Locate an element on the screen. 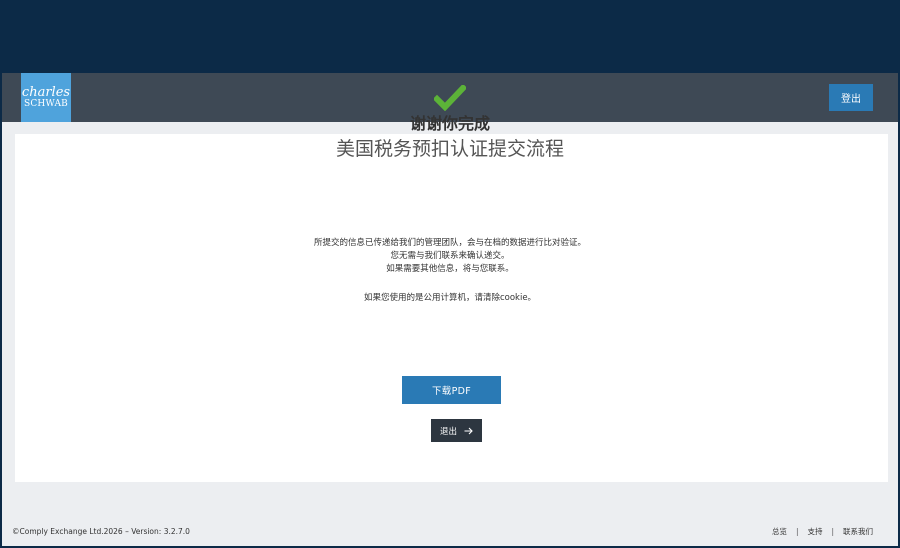 The image size is (900, 548). footer-links: 总览 | 支持 | 联系我们 is located at coordinates (822, 531).